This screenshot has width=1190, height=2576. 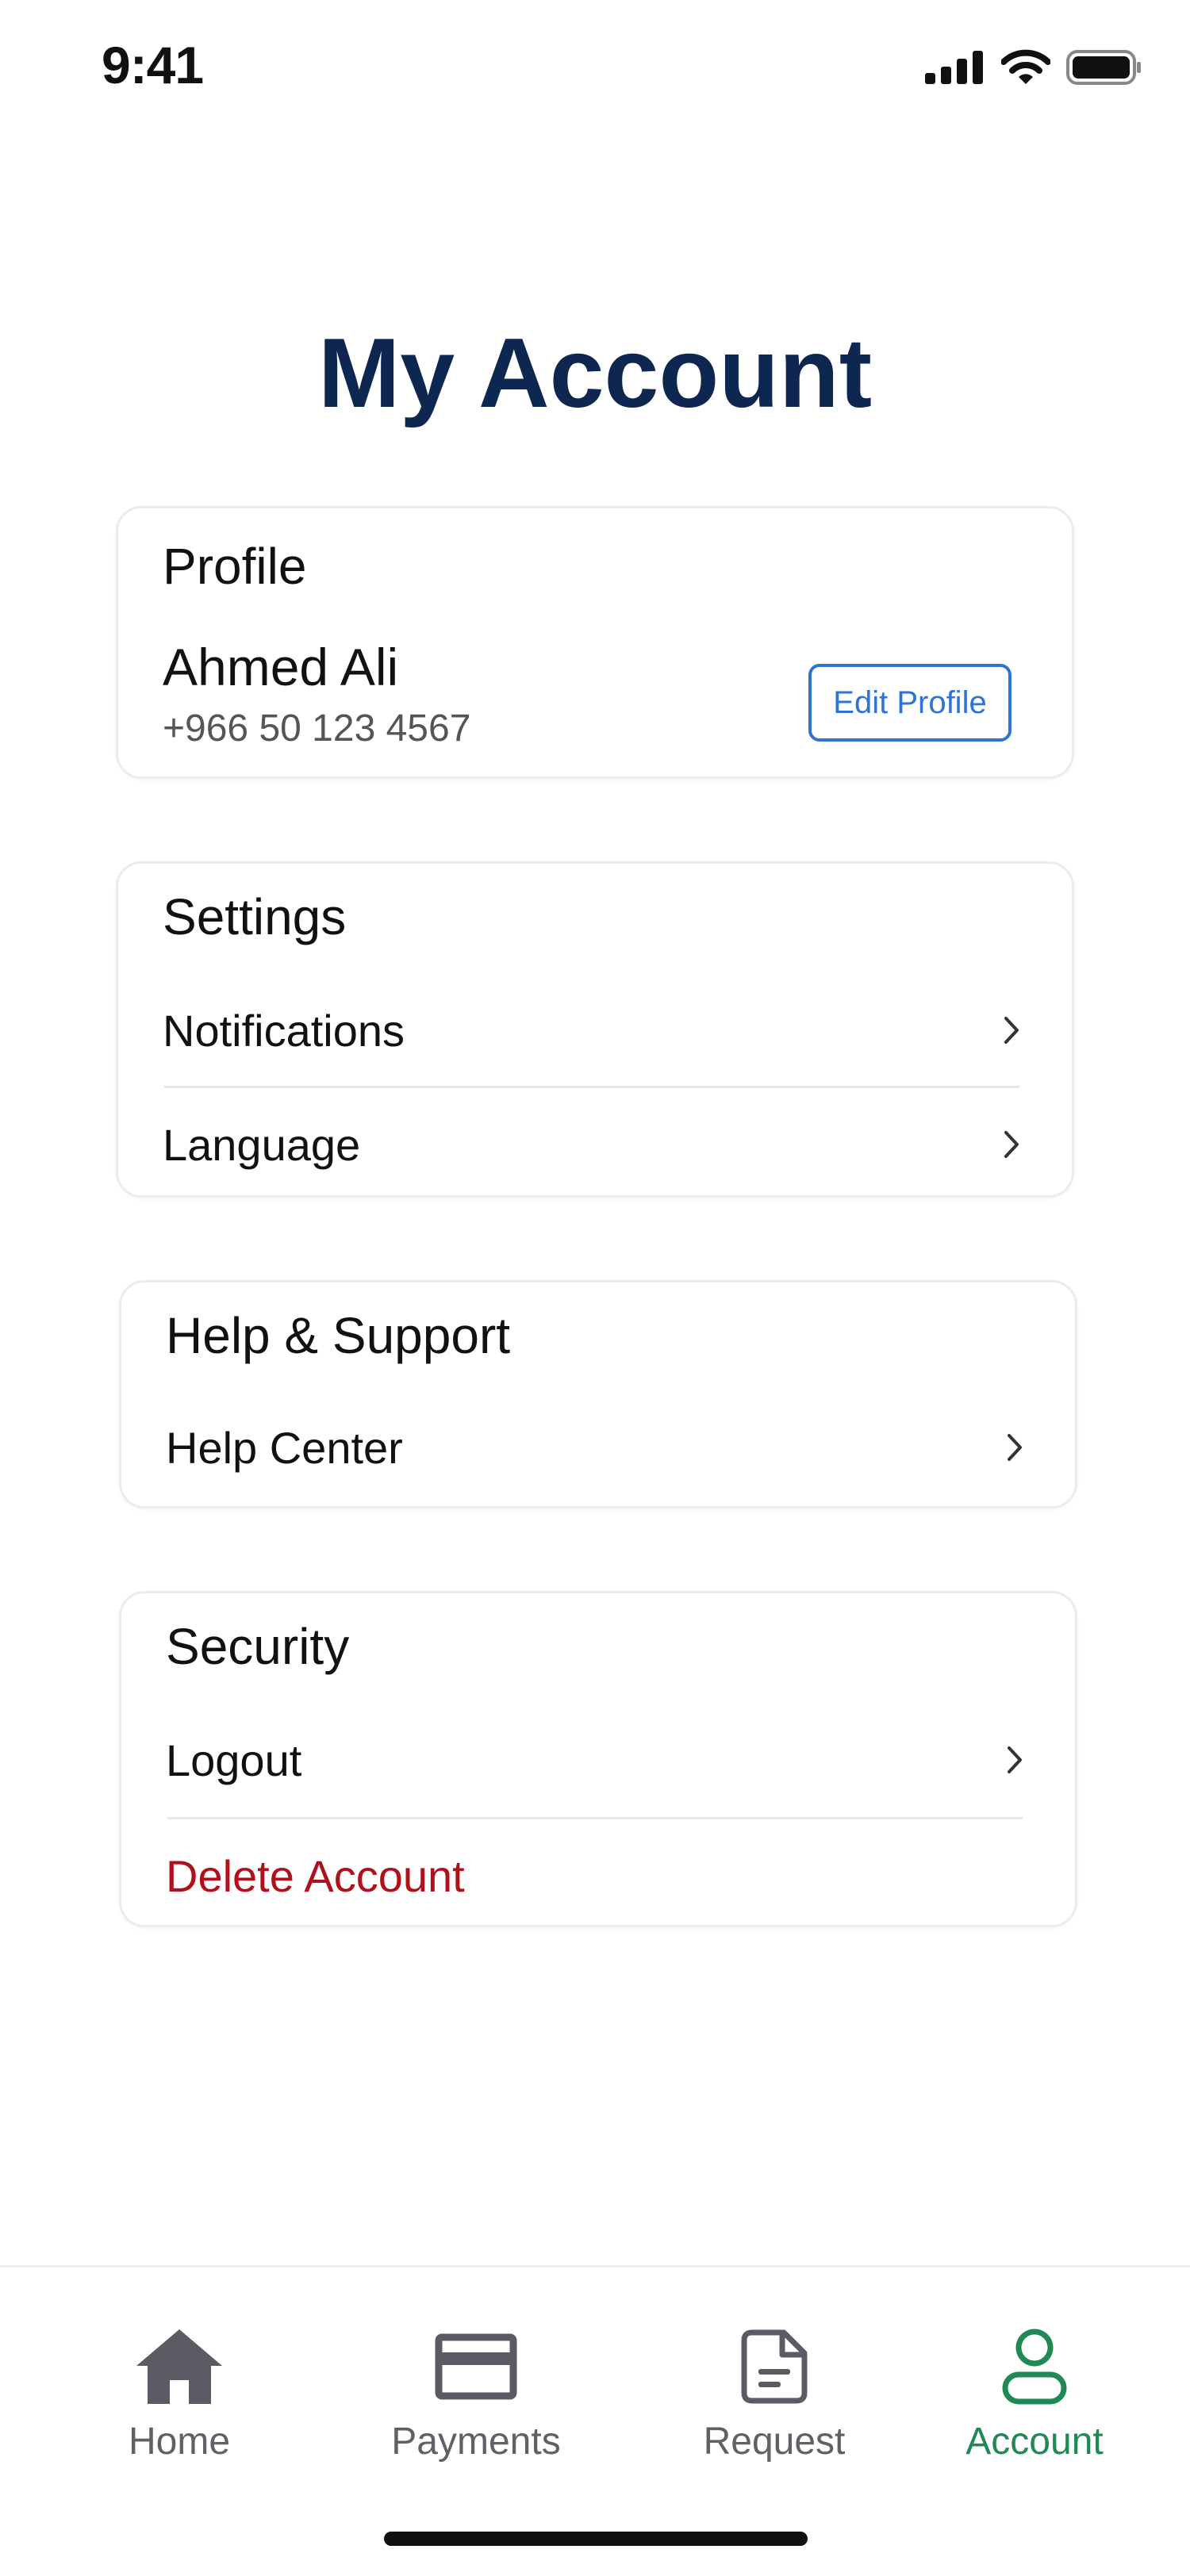 What do you see at coordinates (1104, 70) in the screenshot?
I see `battery-icon` at bounding box center [1104, 70].